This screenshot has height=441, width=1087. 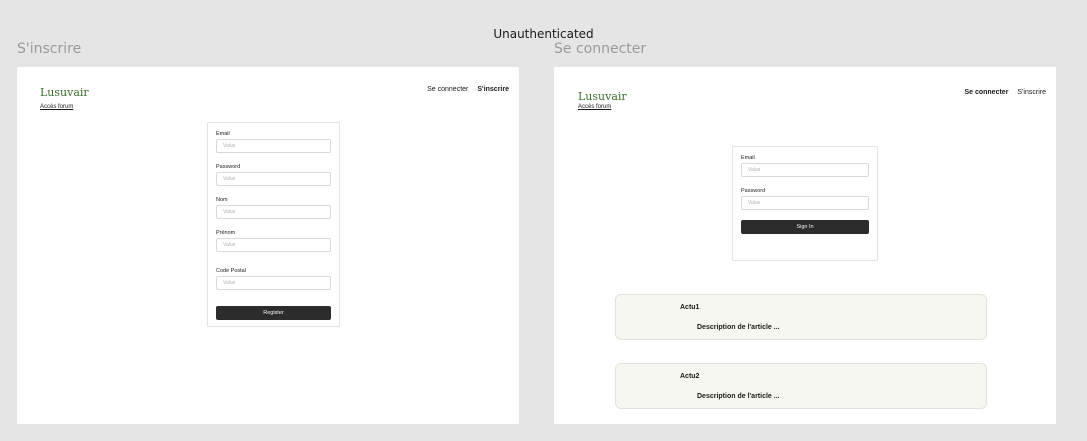 I want to click on sign-in-button: Sign In, so click(x=805, y=227).